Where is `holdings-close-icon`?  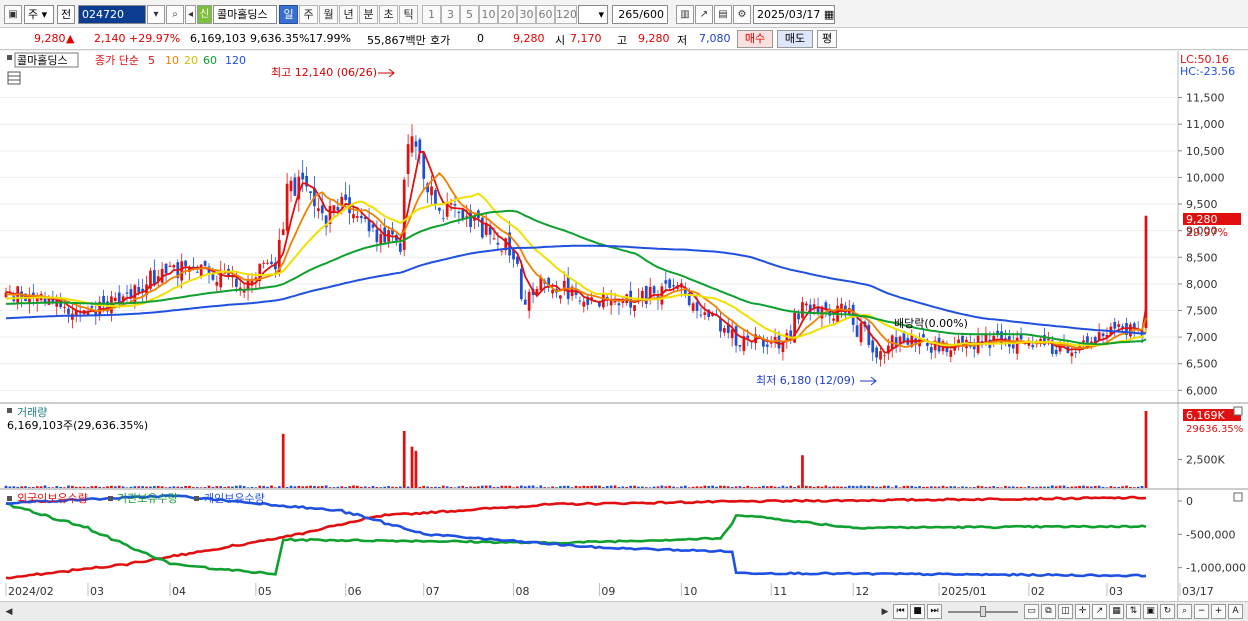
holdings-close-icon is located at coordinates (1238, 497).